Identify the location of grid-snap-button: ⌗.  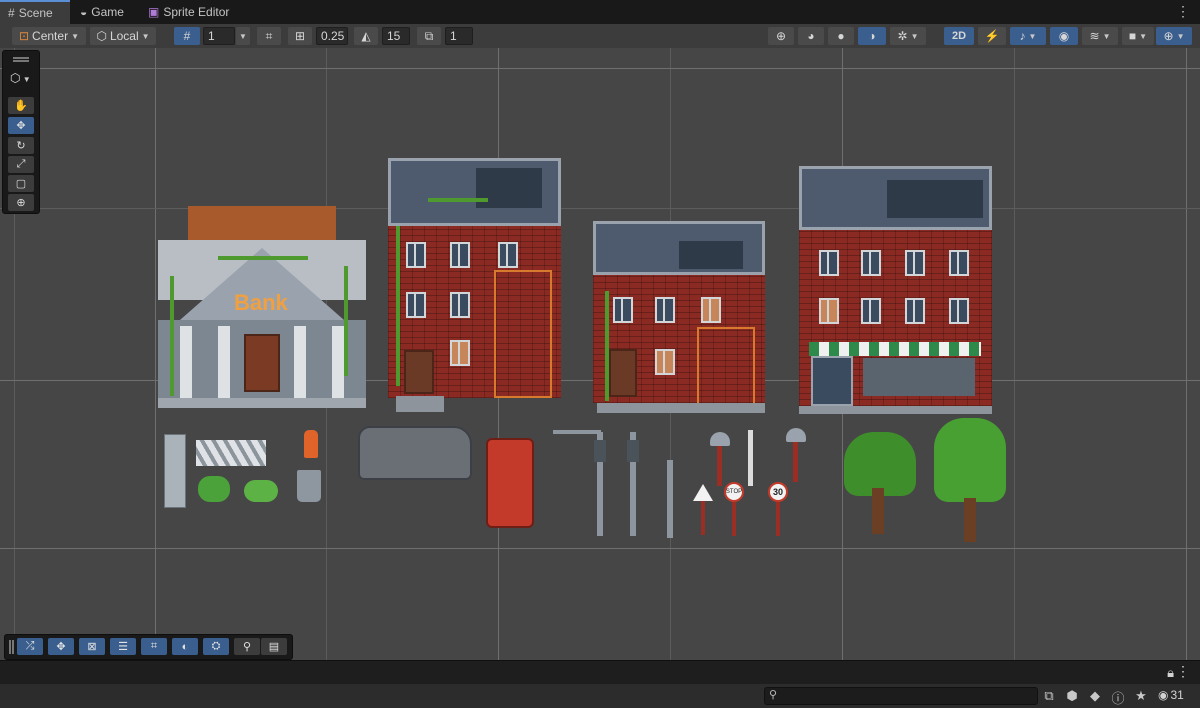
(269, 36).